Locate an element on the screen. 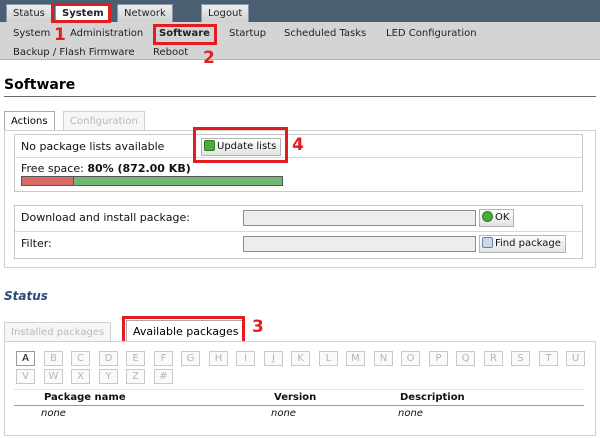  letter-filter-d: D is located at coordinates (108, 358).